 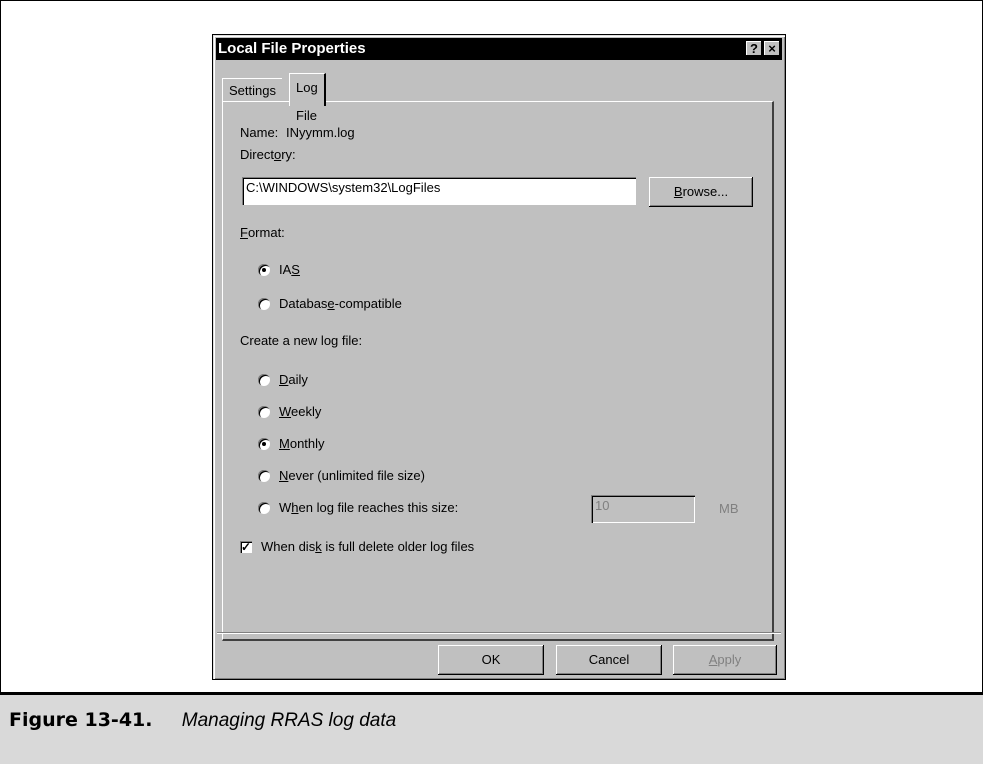 What do you see at coordinates (264, 412) in the screenshot?
I see `weekly-radio` at bounding box center [264, 412].